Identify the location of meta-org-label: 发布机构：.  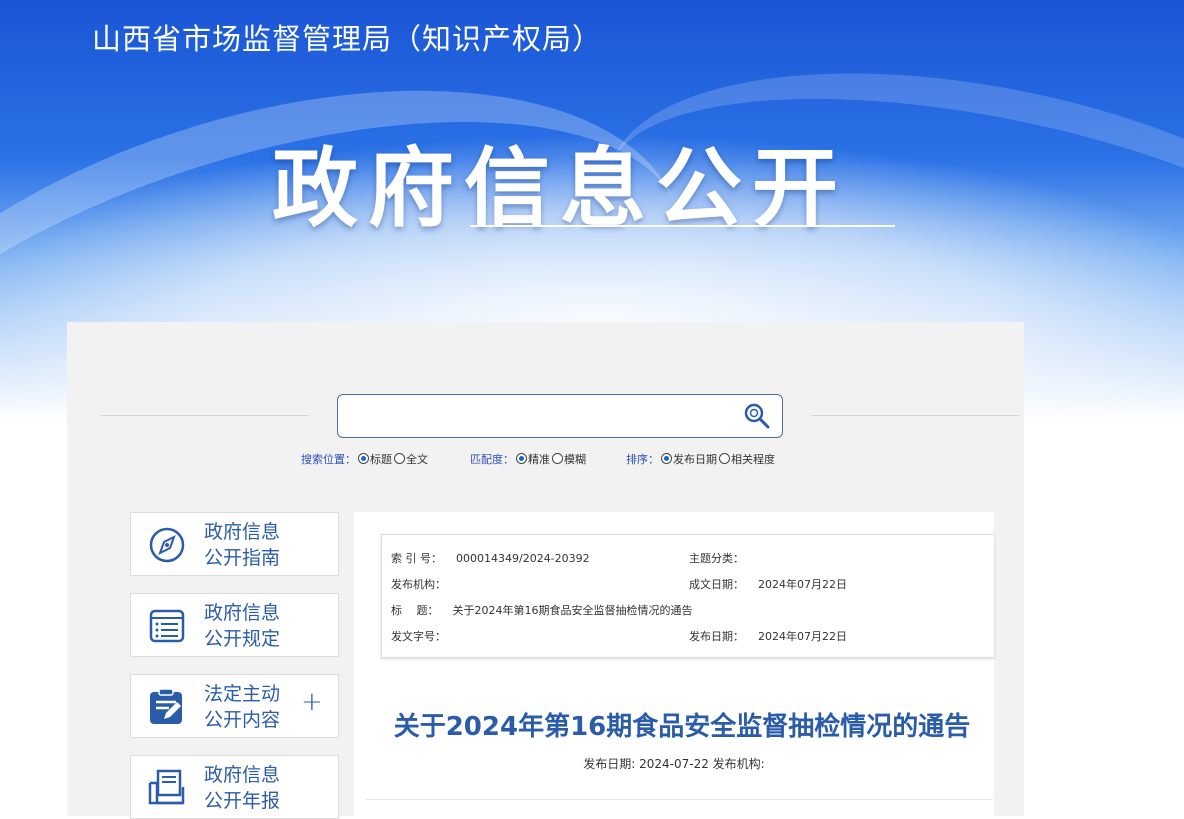
(418, 584).